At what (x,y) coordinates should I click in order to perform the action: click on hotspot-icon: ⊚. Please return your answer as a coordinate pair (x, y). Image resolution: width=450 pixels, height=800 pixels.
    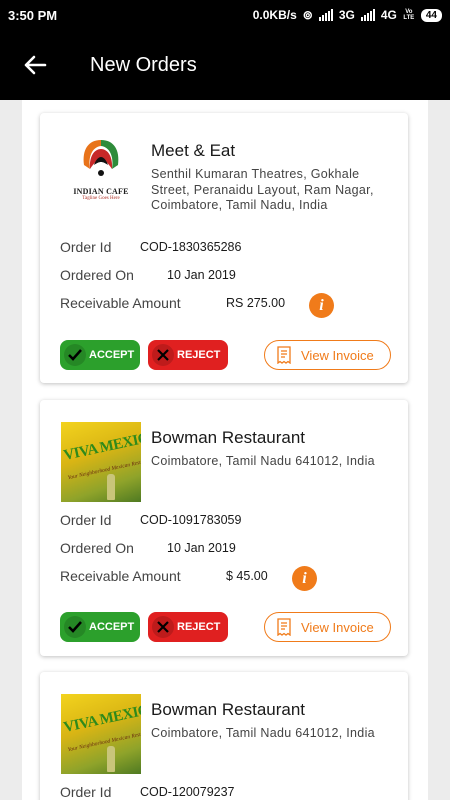
    Looking at the image, I should click on (307, 15).